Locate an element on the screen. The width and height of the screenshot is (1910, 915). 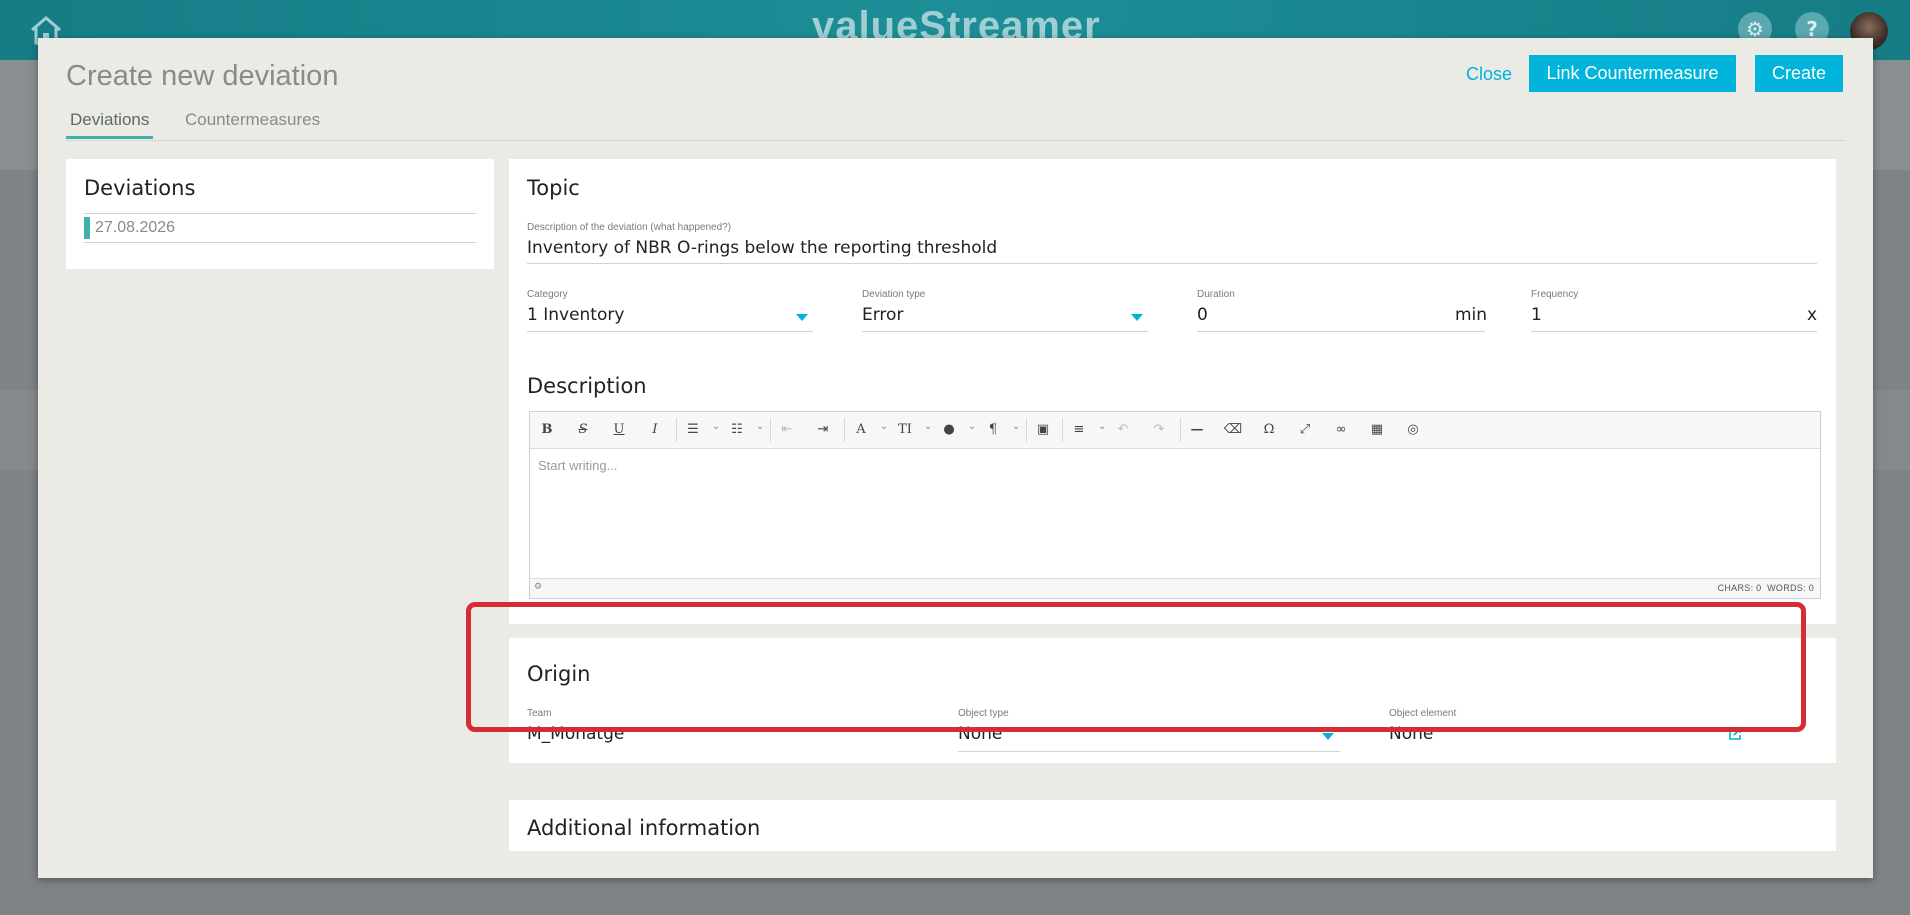
resize-icon: ⚙ is located at coordinates (538, 587).